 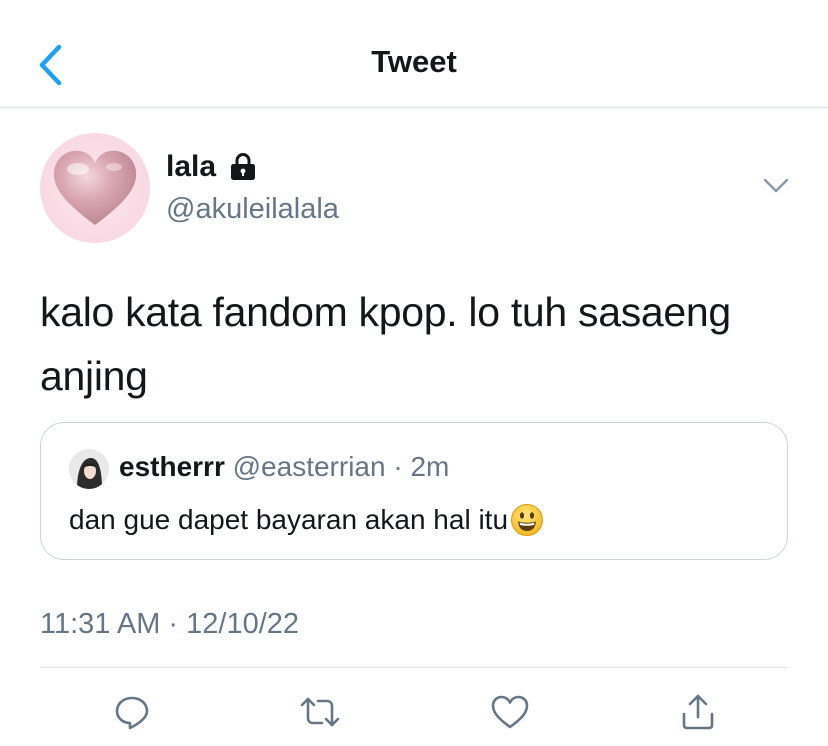 I want to click on quoted-tweet-header: estherrr @easterrian · 2m, so click(x=284, y=467).